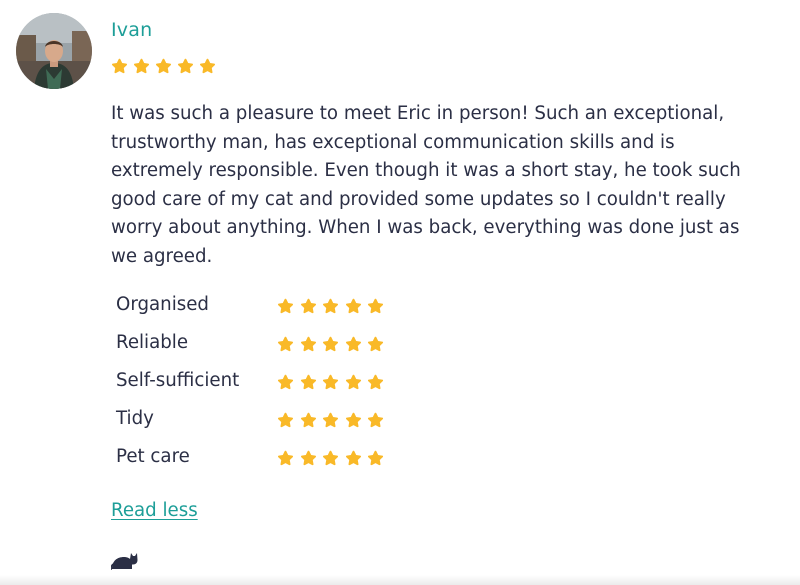 This screenshot has height=585, width=800. Describe the element at coordinates (54, 51) in the screenshot. I see `avatar` at that location.